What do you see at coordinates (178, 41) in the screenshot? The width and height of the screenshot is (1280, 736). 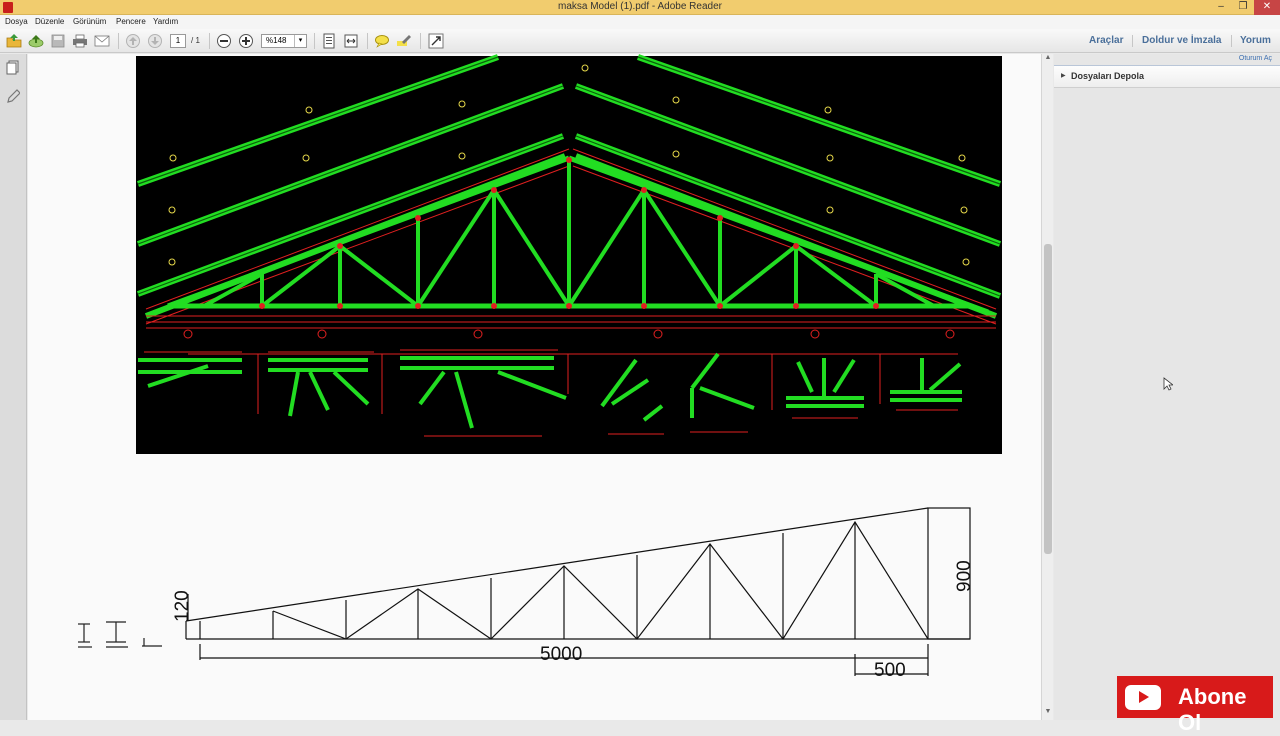 I see `page-number-input: 1` at bounding box center [178, 41].